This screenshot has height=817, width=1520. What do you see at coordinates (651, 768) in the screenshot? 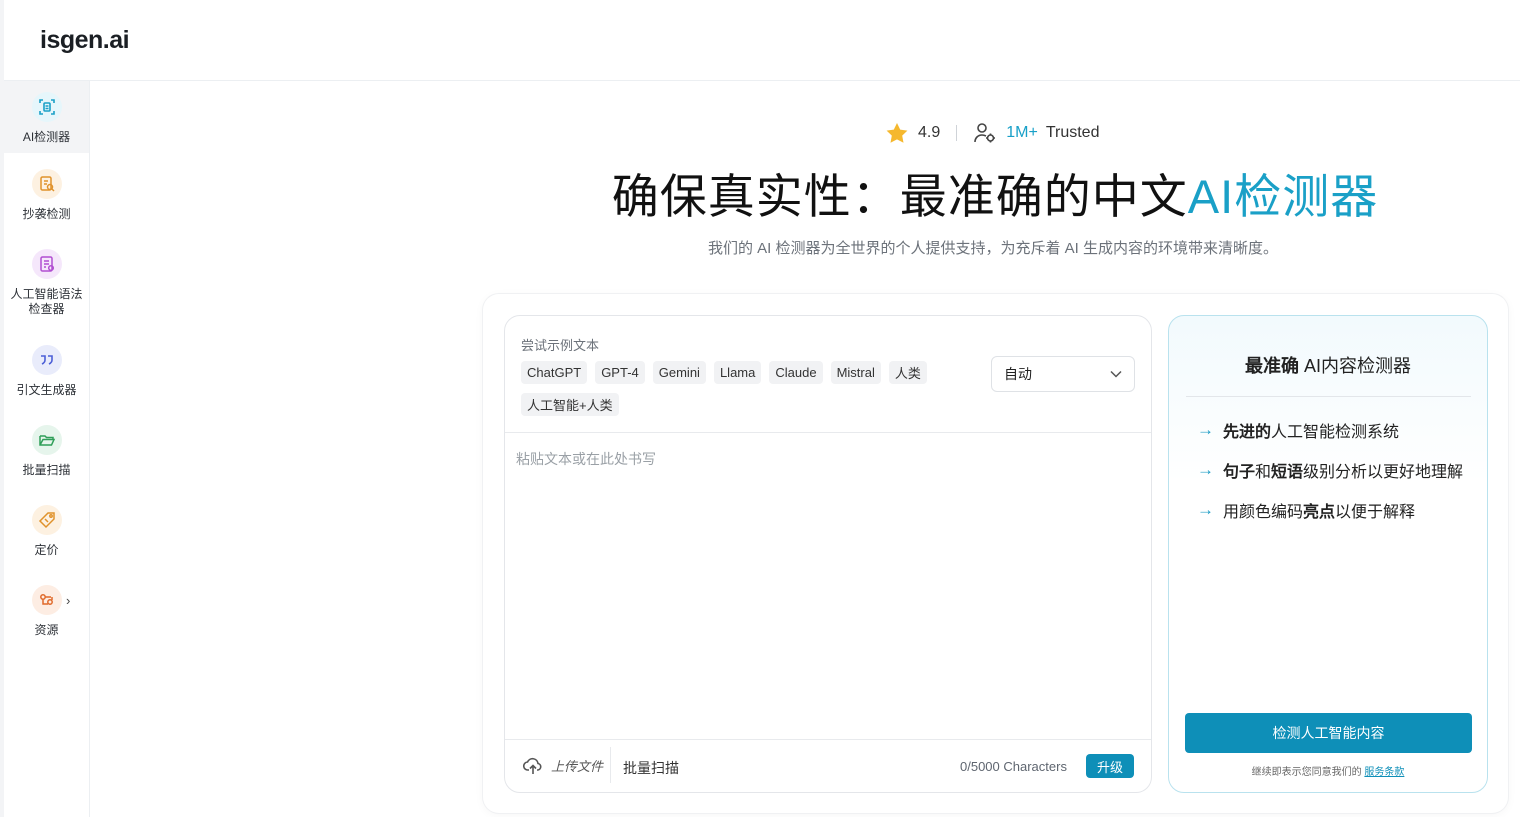
I see `batch-scan-button: 批量扫描` at bounding box center [651, 768].